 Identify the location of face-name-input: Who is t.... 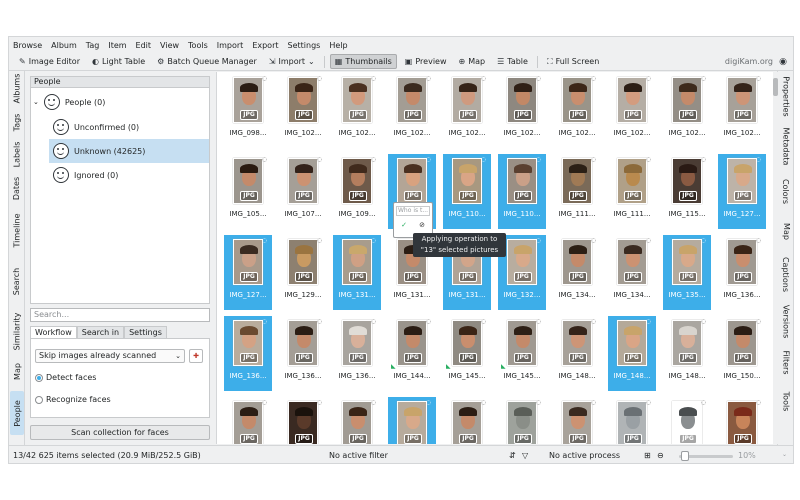
(413, 211).